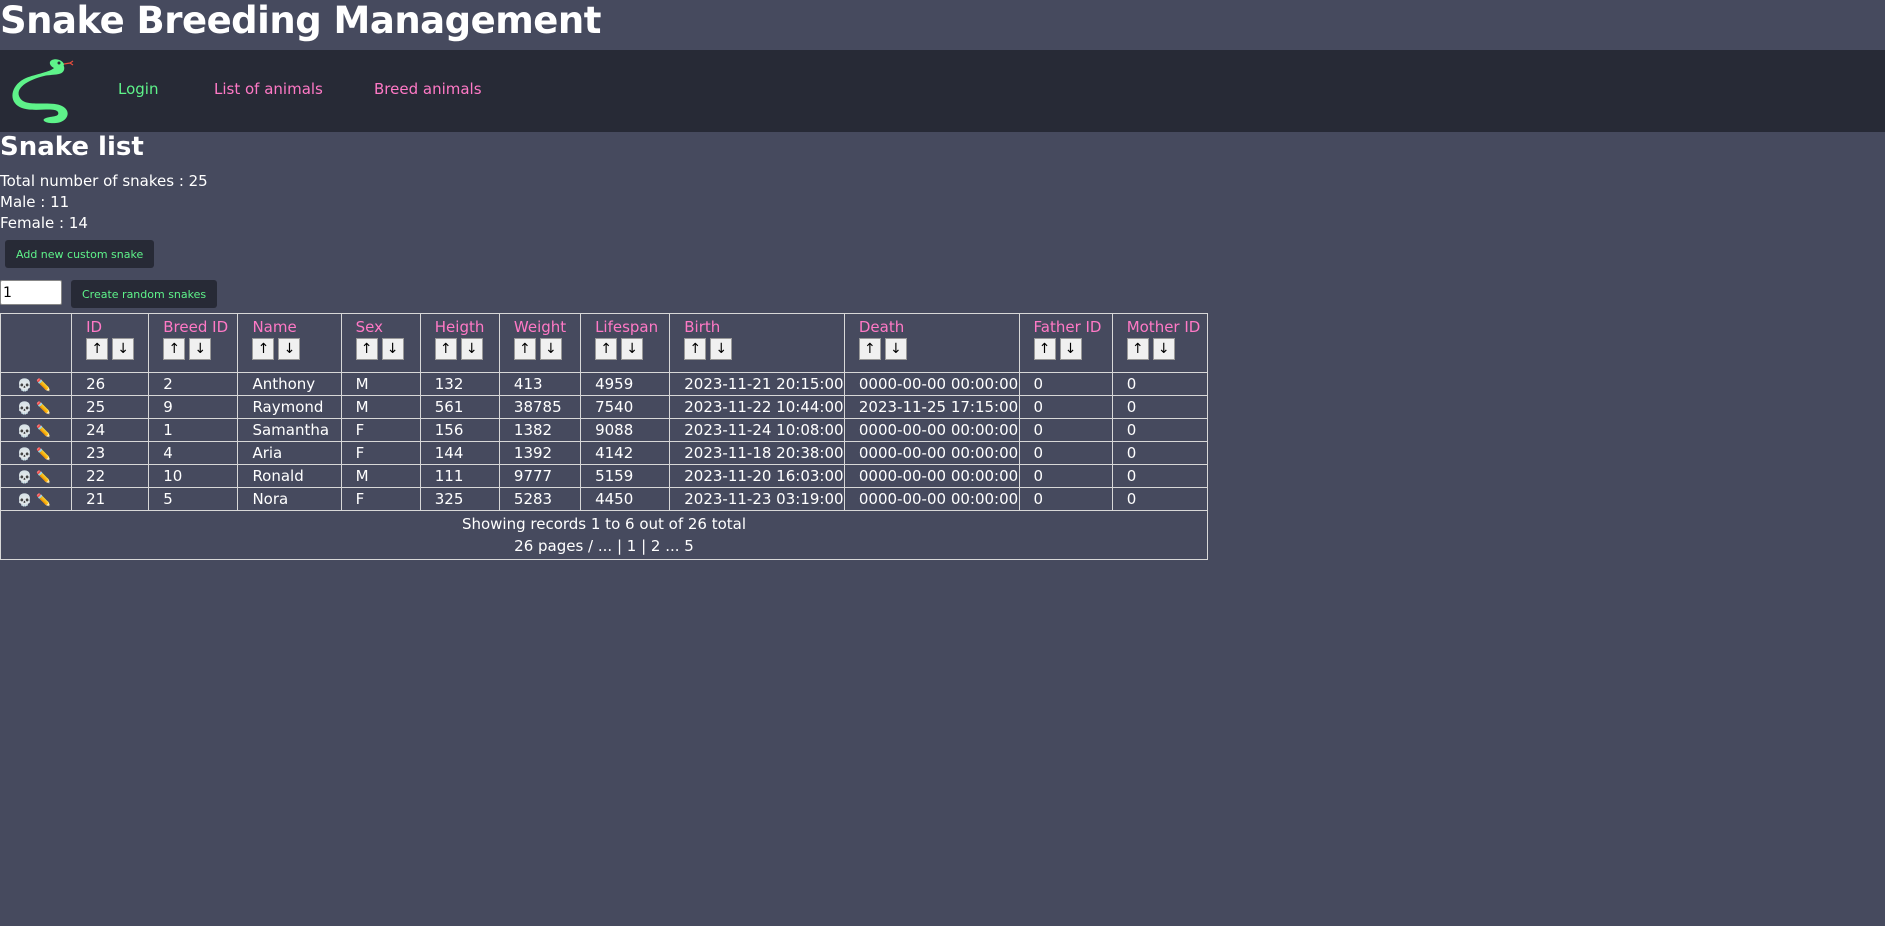  Describe the element at coordinates (757, 384) in the screenshot. I see `table-cell: 2023-11-21 20:15:00` at that location.